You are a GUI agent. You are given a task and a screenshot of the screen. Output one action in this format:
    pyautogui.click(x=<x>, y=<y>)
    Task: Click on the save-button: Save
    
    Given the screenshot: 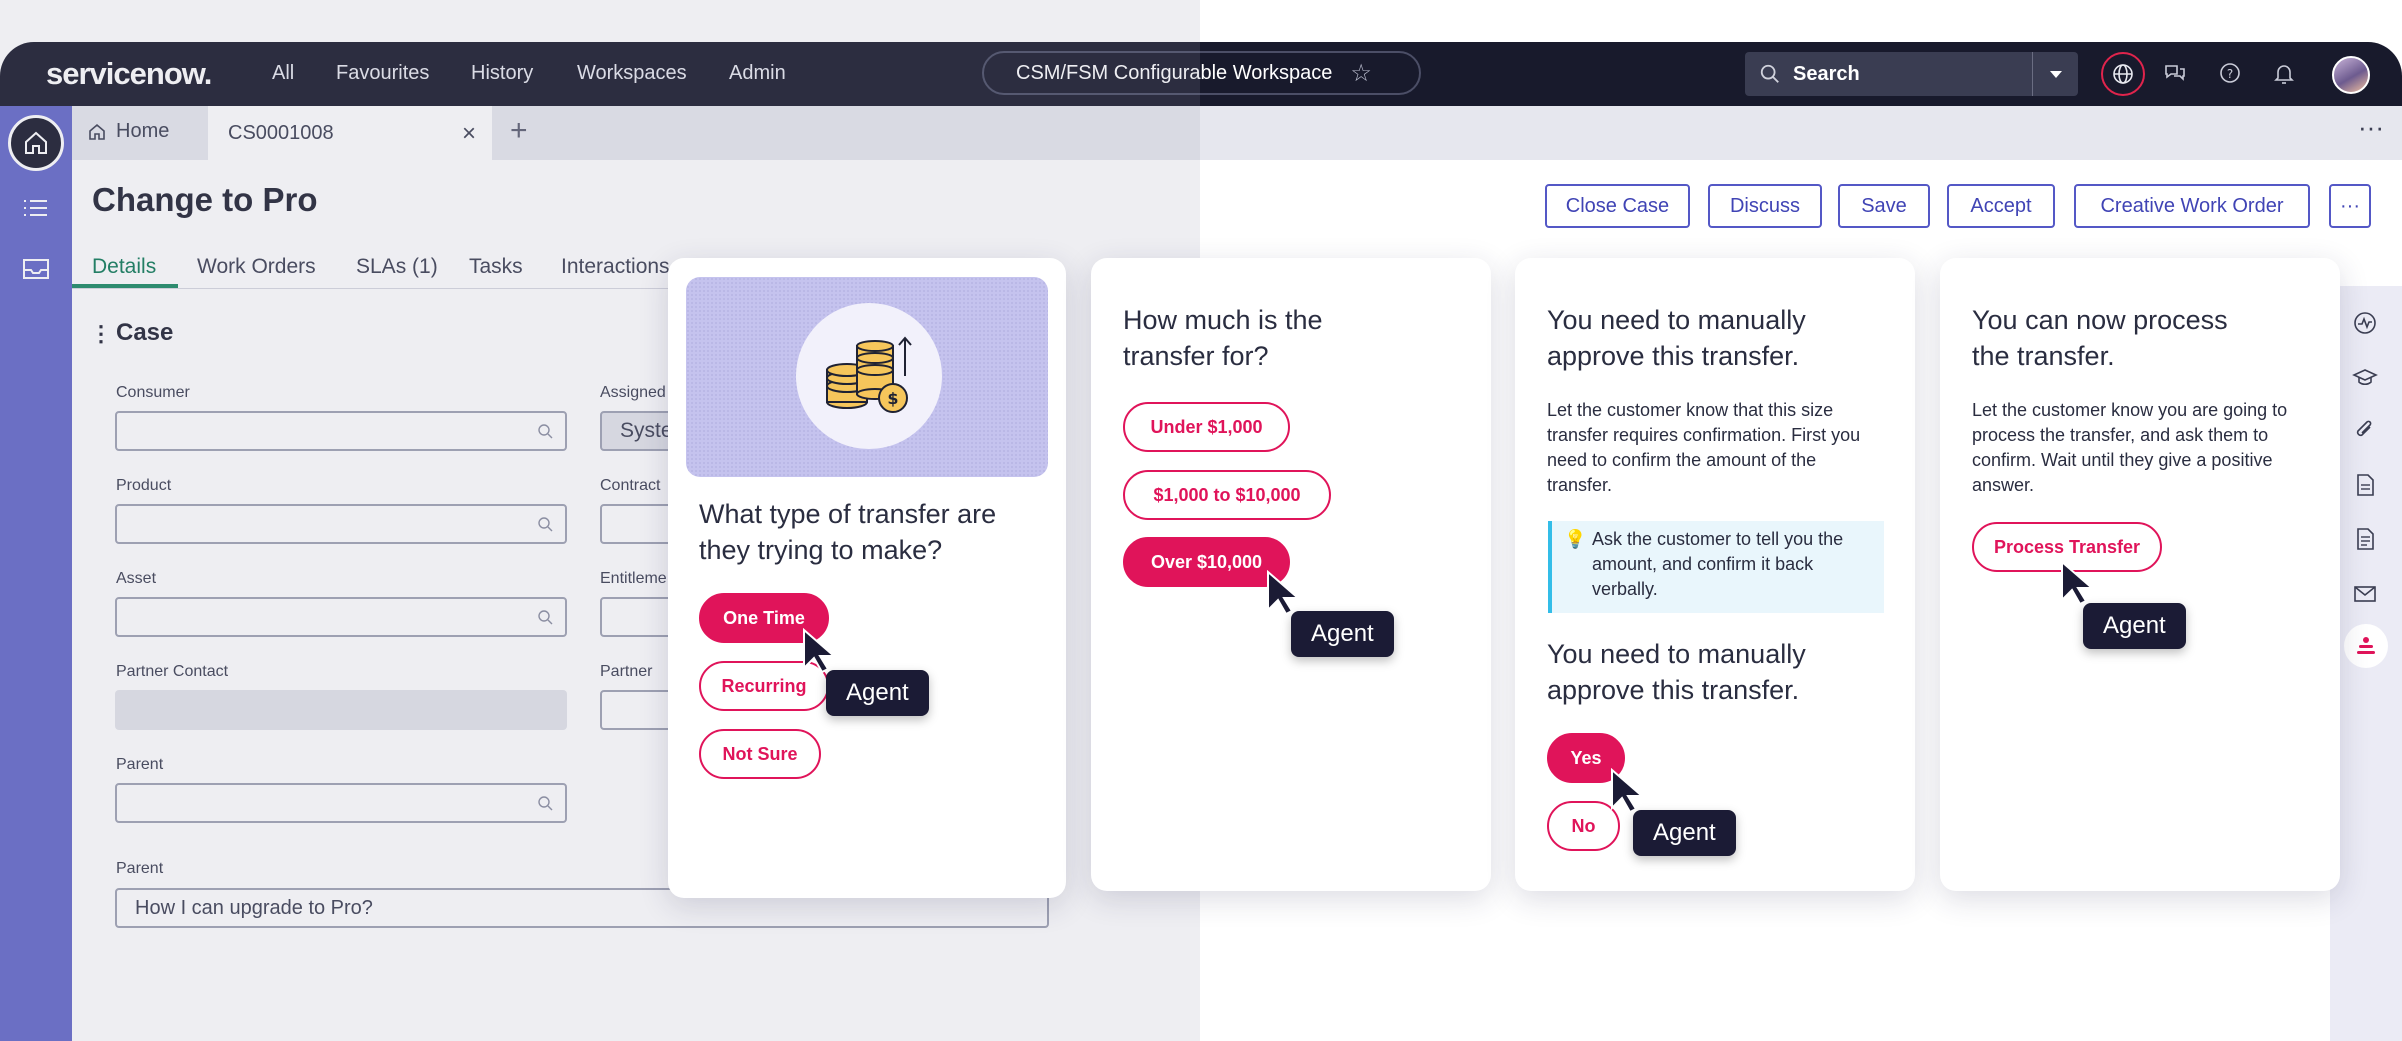 What is the action you would take?
    pyautogui.click(x=1884, y=206)
    